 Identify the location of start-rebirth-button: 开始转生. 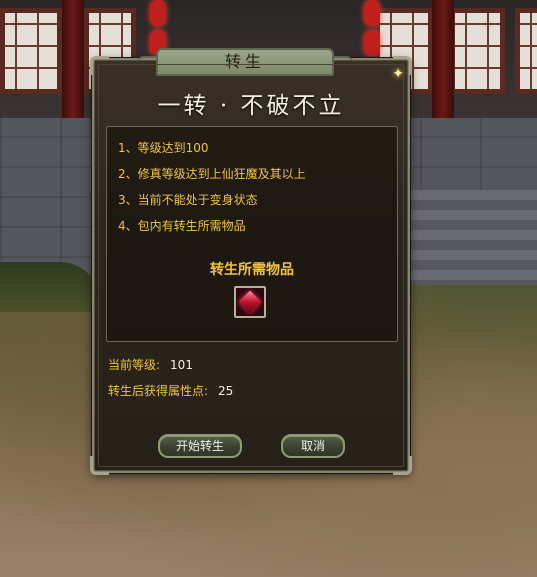
(200, 446).